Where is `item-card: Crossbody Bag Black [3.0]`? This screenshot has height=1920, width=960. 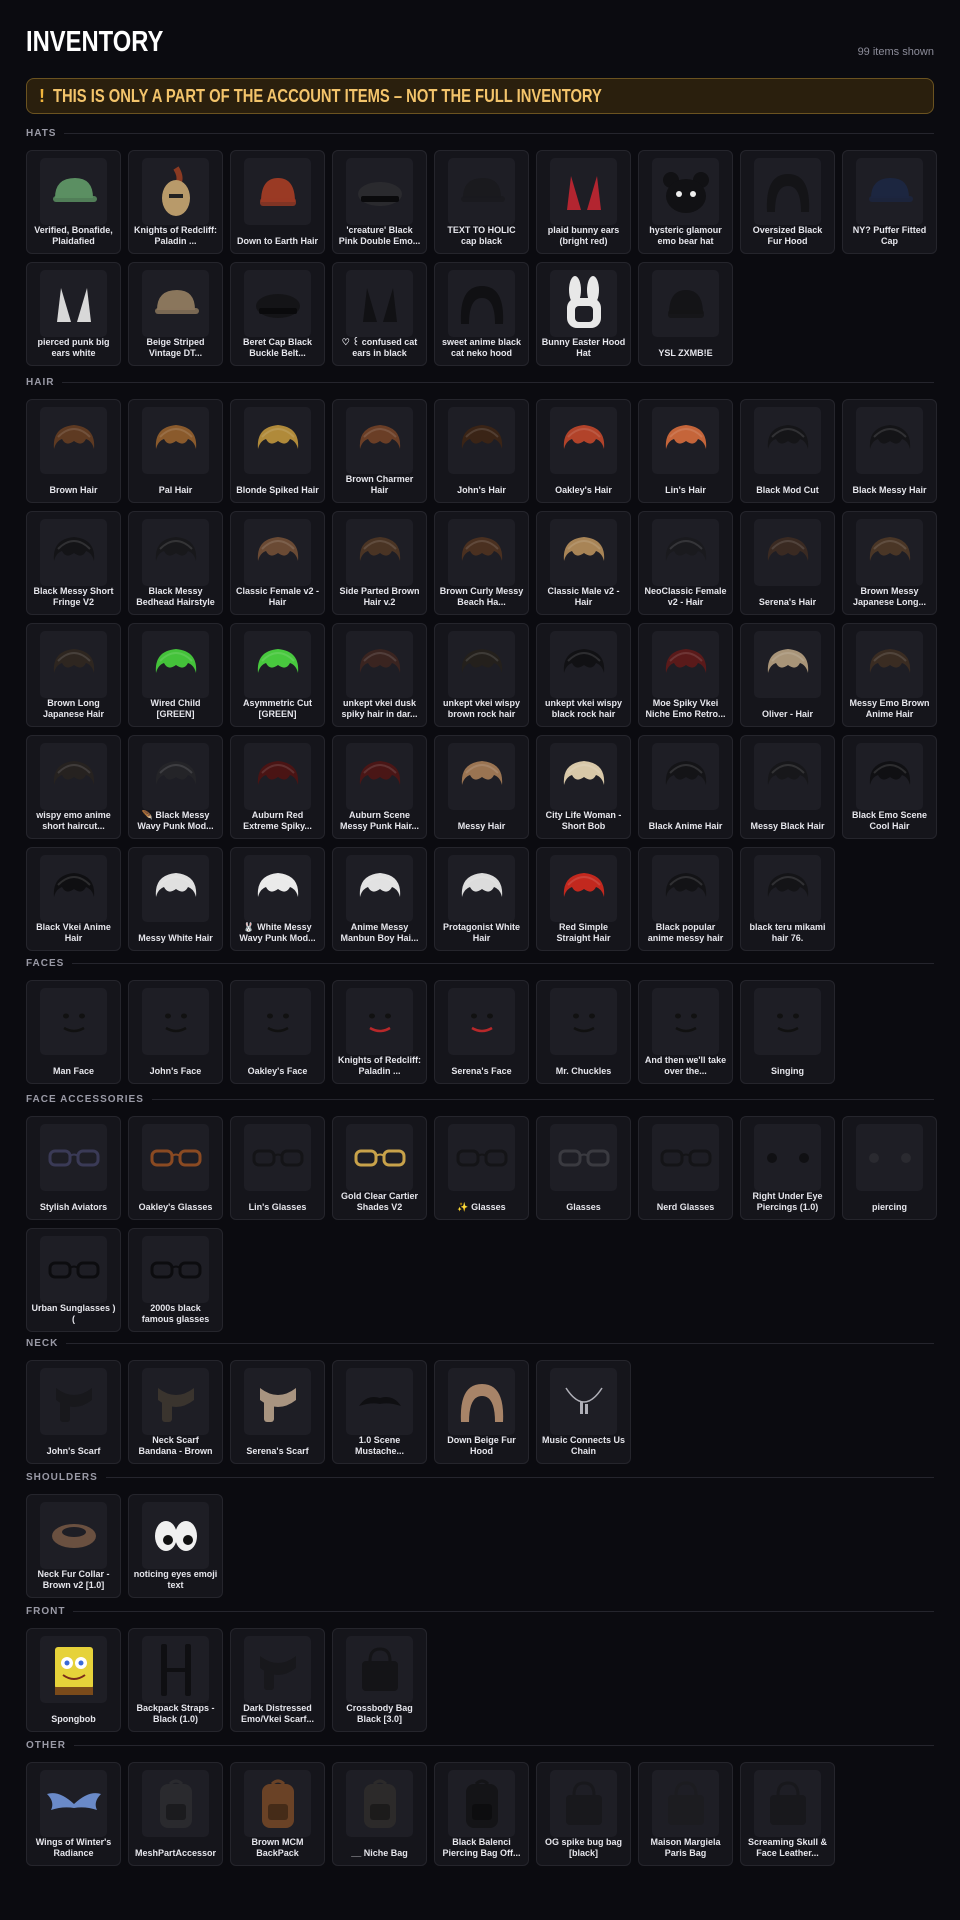
item-card: Crossbody Bag Black [3.0] is located at coordinates (379, 1680).